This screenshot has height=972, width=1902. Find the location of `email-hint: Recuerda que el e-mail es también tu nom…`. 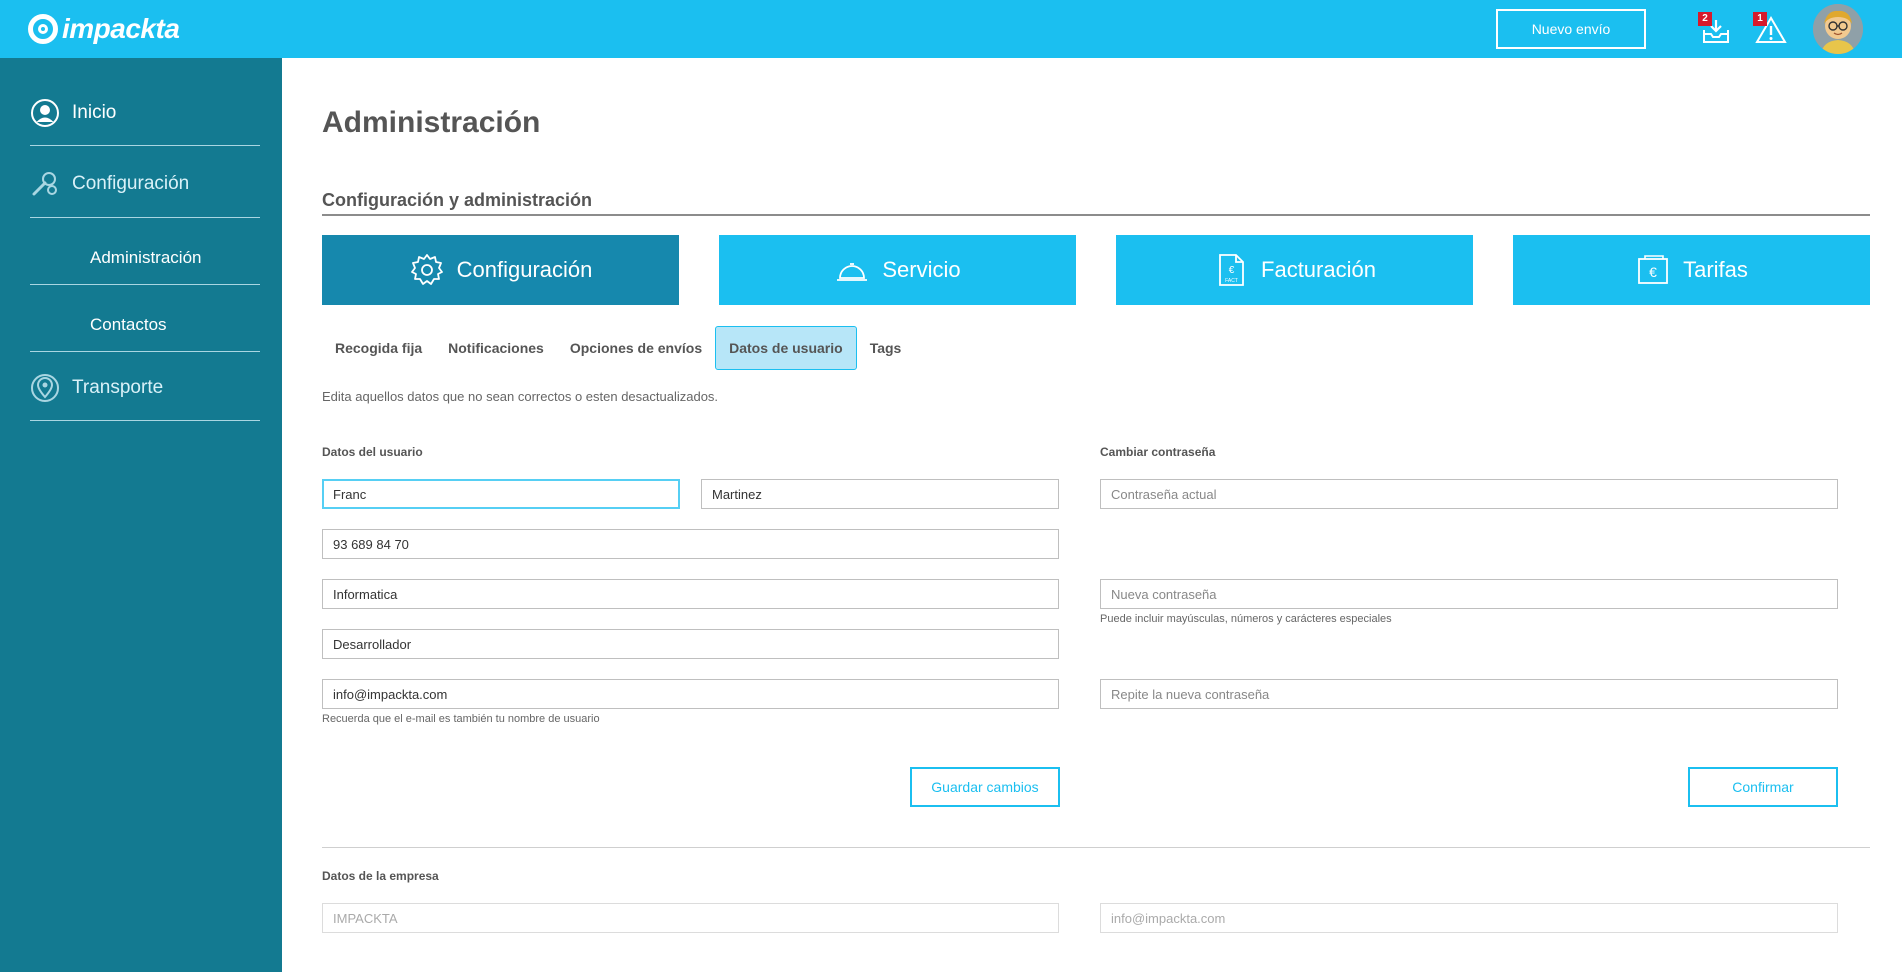

email-hint: Recuerda que el e-mail es también tu nom… is located at coordinates (461, 719).